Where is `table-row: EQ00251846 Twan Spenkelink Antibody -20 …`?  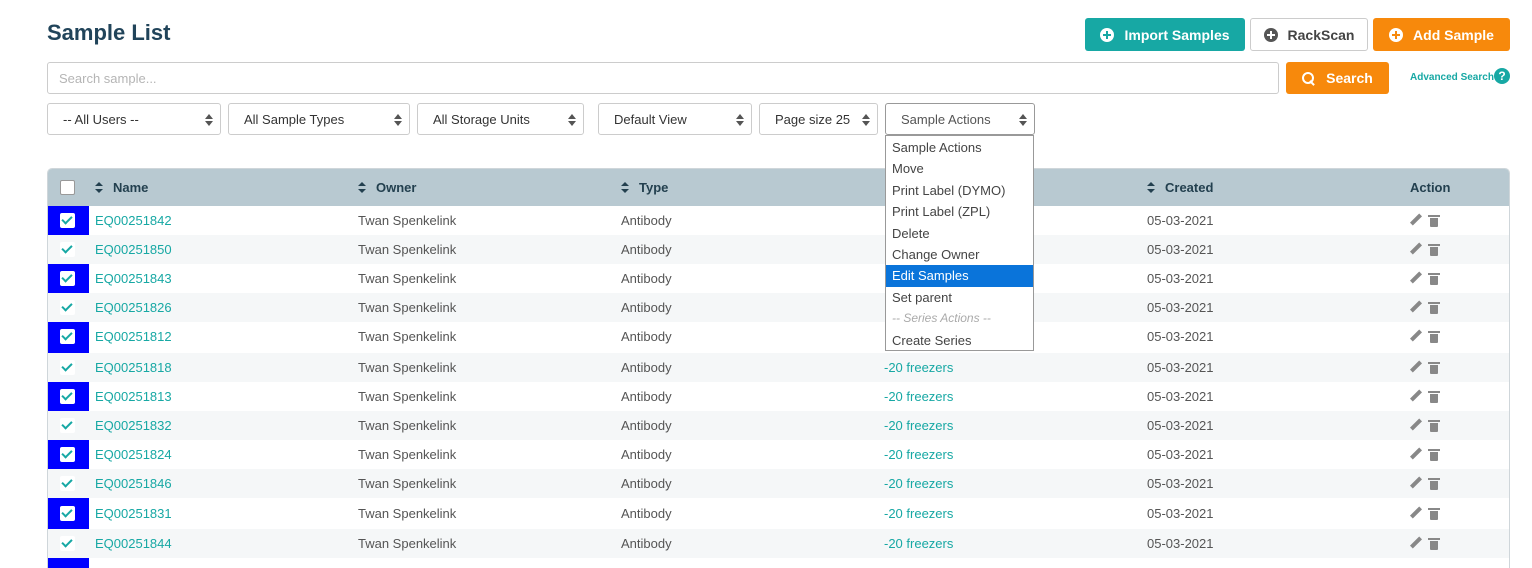 table-row: EQ00251846 Twan Spenkelink Antibody -20 … is located at coordinates (778, 483).